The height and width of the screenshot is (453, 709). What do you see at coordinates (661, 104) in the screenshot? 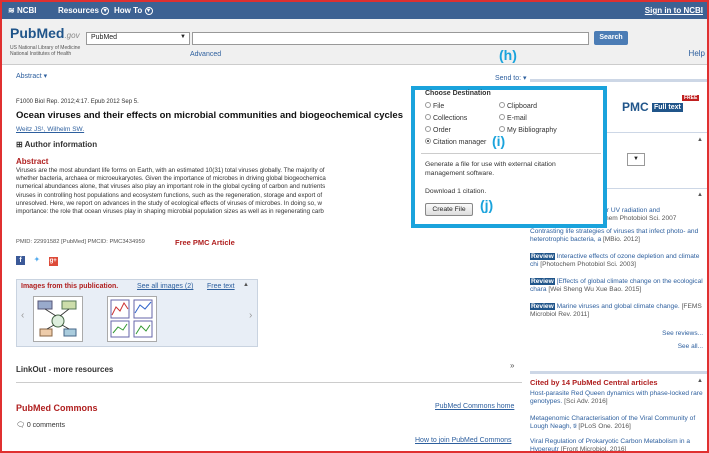
I see `pmc-full-text-logo: PMC Full text FREE` at bounding box center [661, 104].